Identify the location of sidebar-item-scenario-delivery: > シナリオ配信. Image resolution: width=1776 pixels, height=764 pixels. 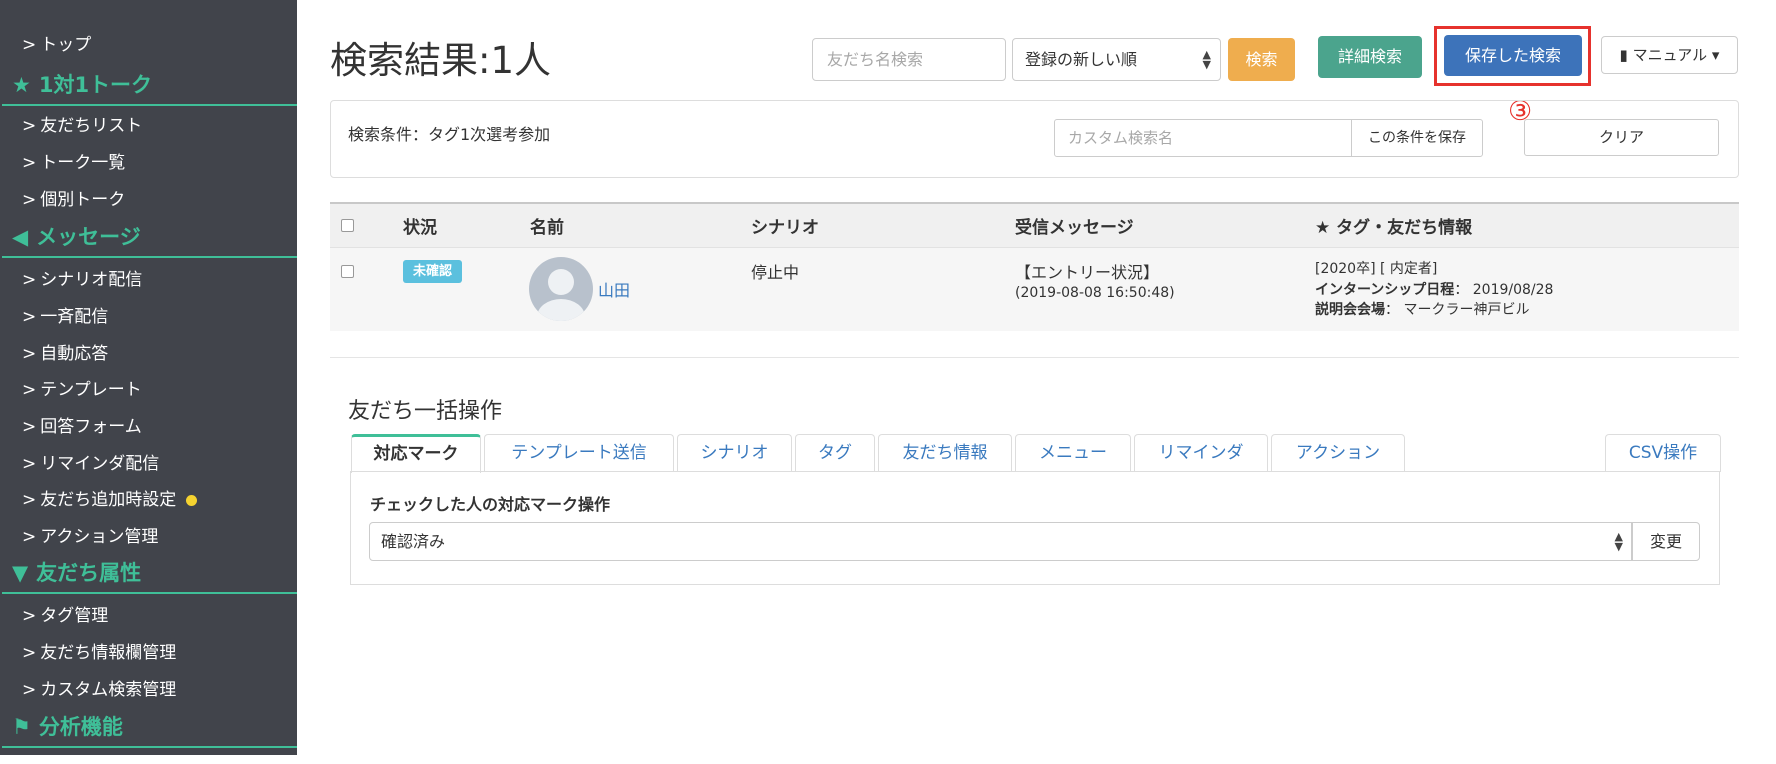
(82, 277).